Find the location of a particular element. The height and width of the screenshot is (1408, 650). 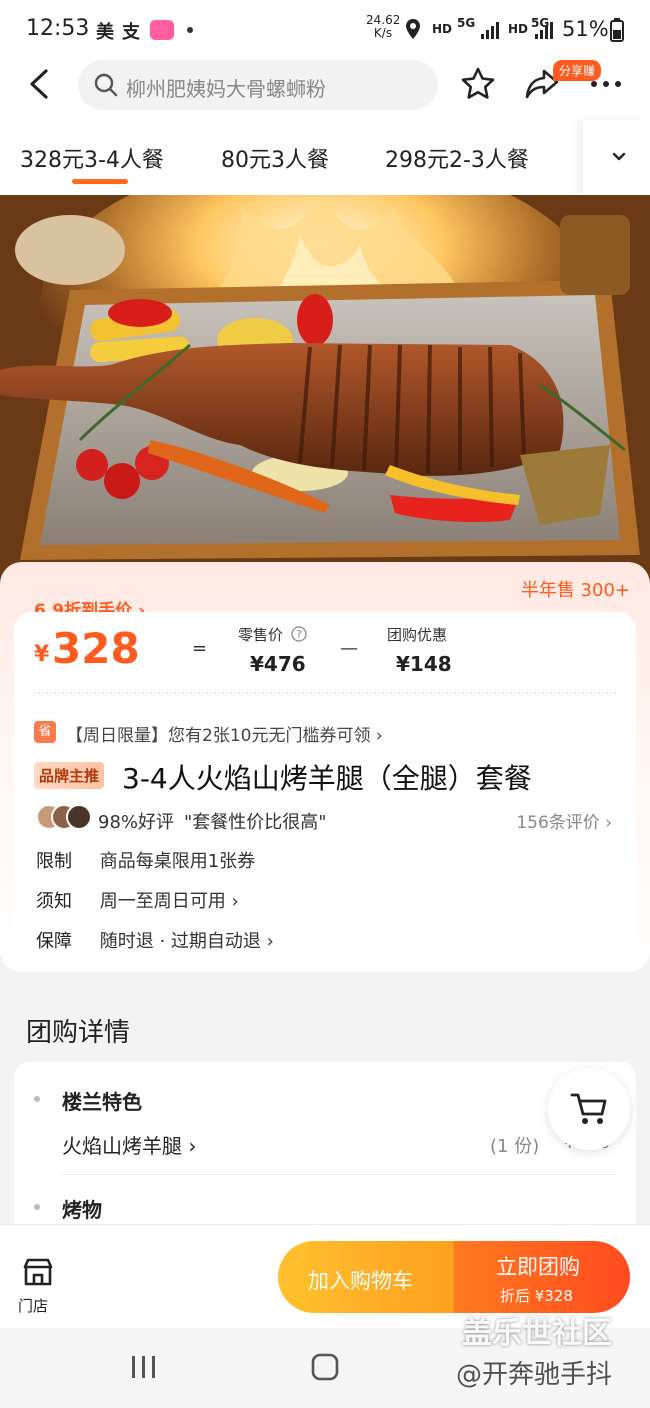

reviewer-avatars is located at coordinates (64, 818).